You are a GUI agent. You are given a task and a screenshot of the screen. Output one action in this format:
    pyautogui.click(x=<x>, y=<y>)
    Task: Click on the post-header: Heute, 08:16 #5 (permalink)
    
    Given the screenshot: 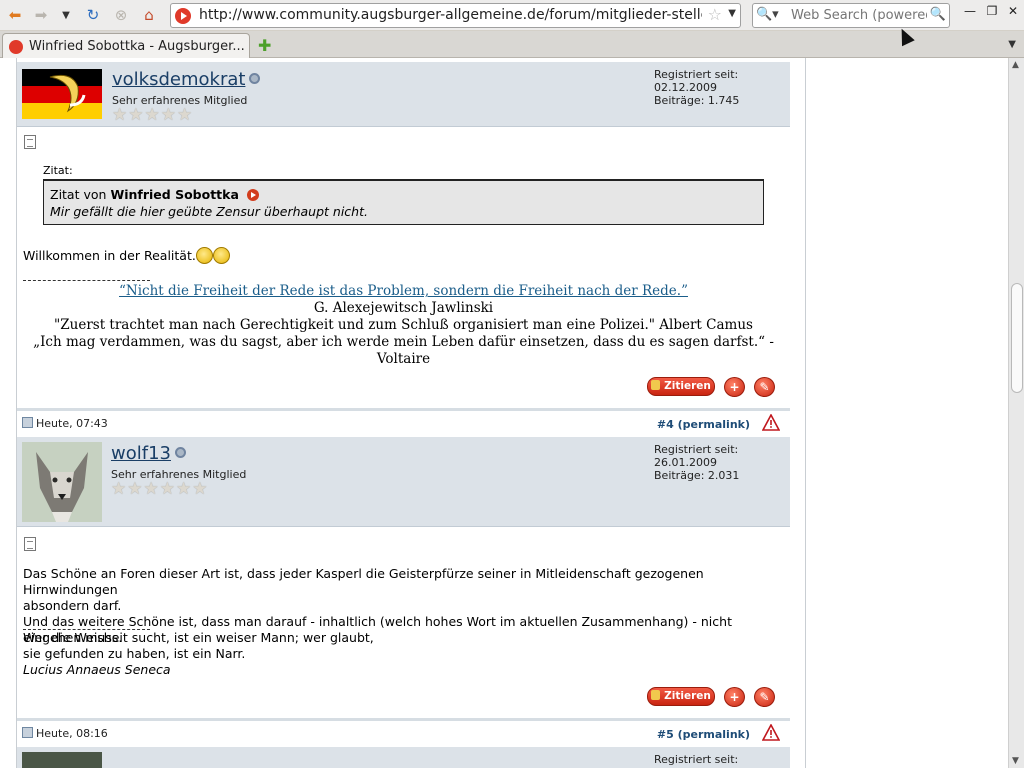 What is the action you would take?
    pyautogui.click(x=403, y=731)
    